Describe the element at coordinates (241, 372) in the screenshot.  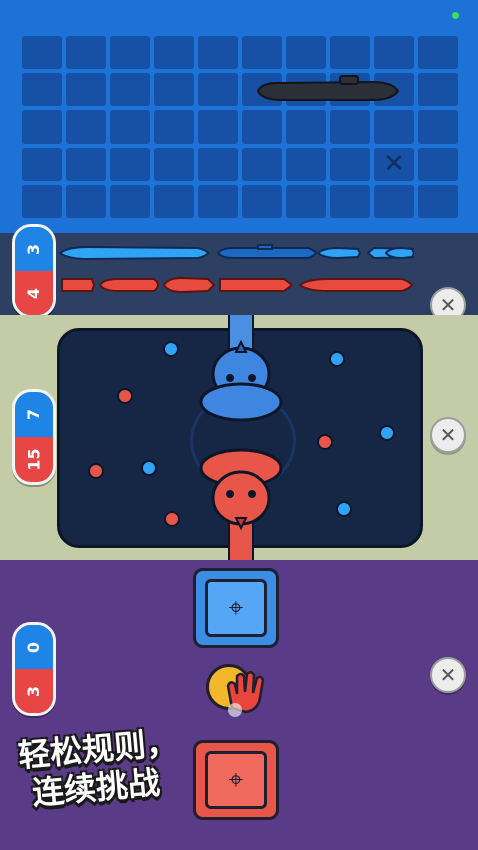
I see `blue-hippo-icon` at that location.